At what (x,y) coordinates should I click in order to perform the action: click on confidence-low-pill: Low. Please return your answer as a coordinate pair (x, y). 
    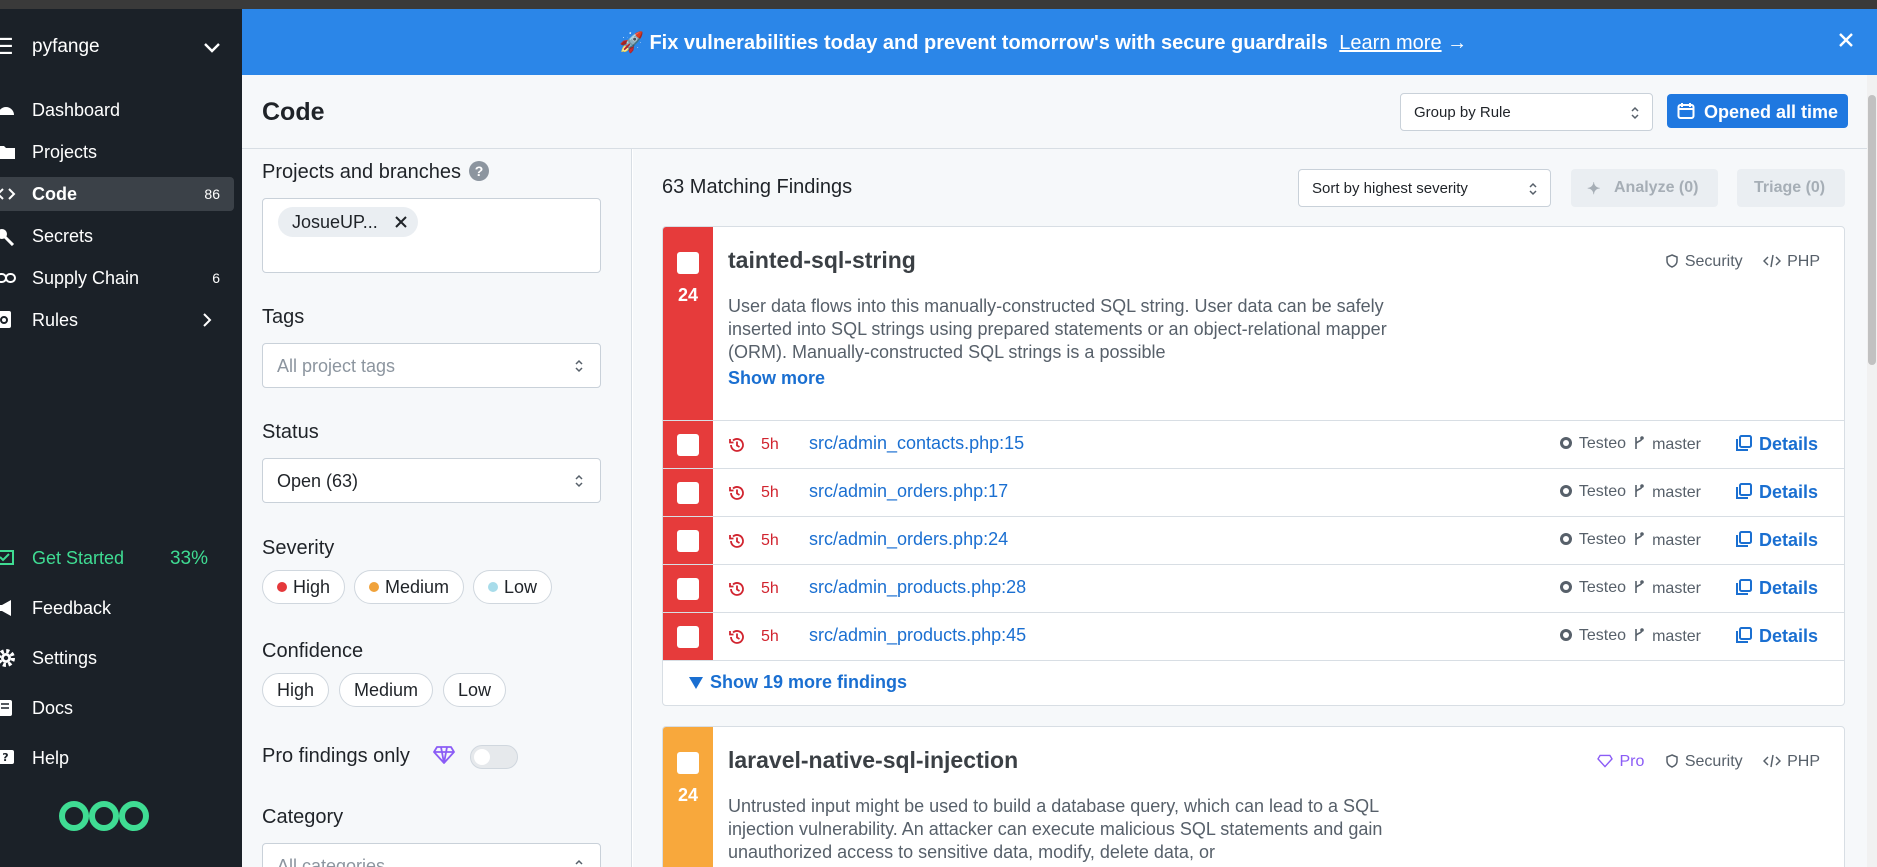
    Looking at the image, I should click on (475, 690).